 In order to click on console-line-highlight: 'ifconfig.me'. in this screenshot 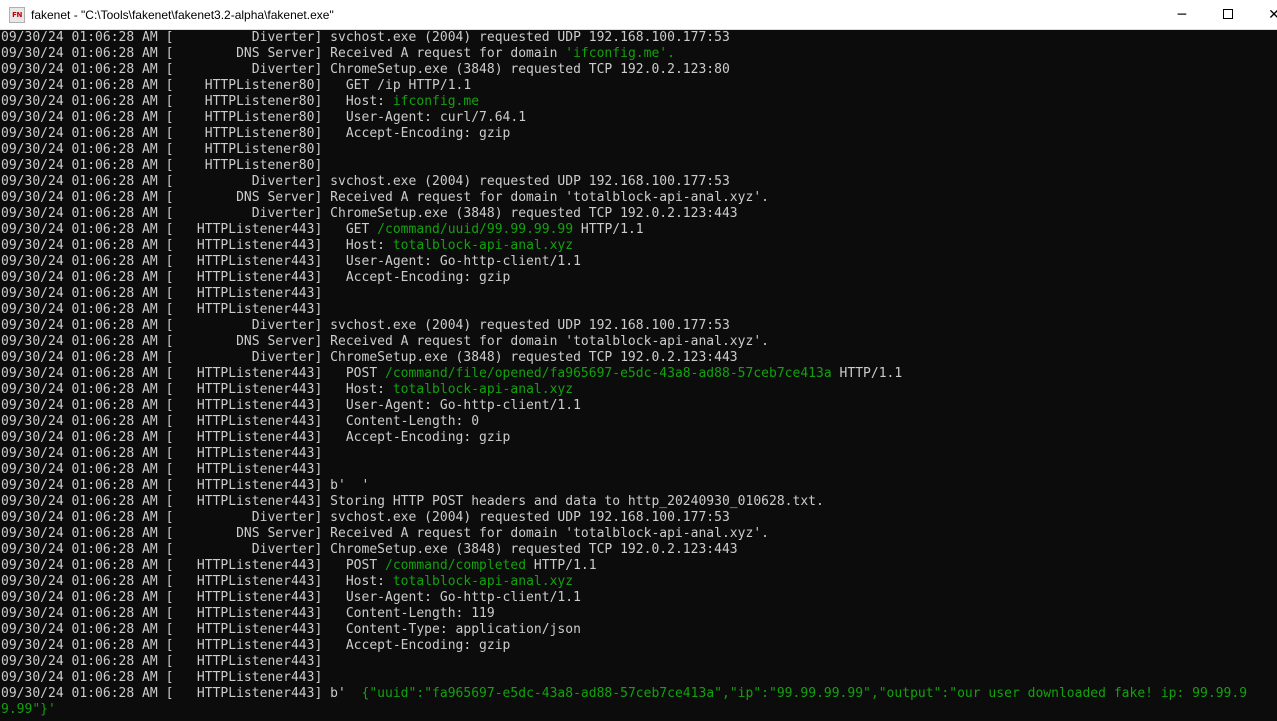, I will do `click(620, 53)`.